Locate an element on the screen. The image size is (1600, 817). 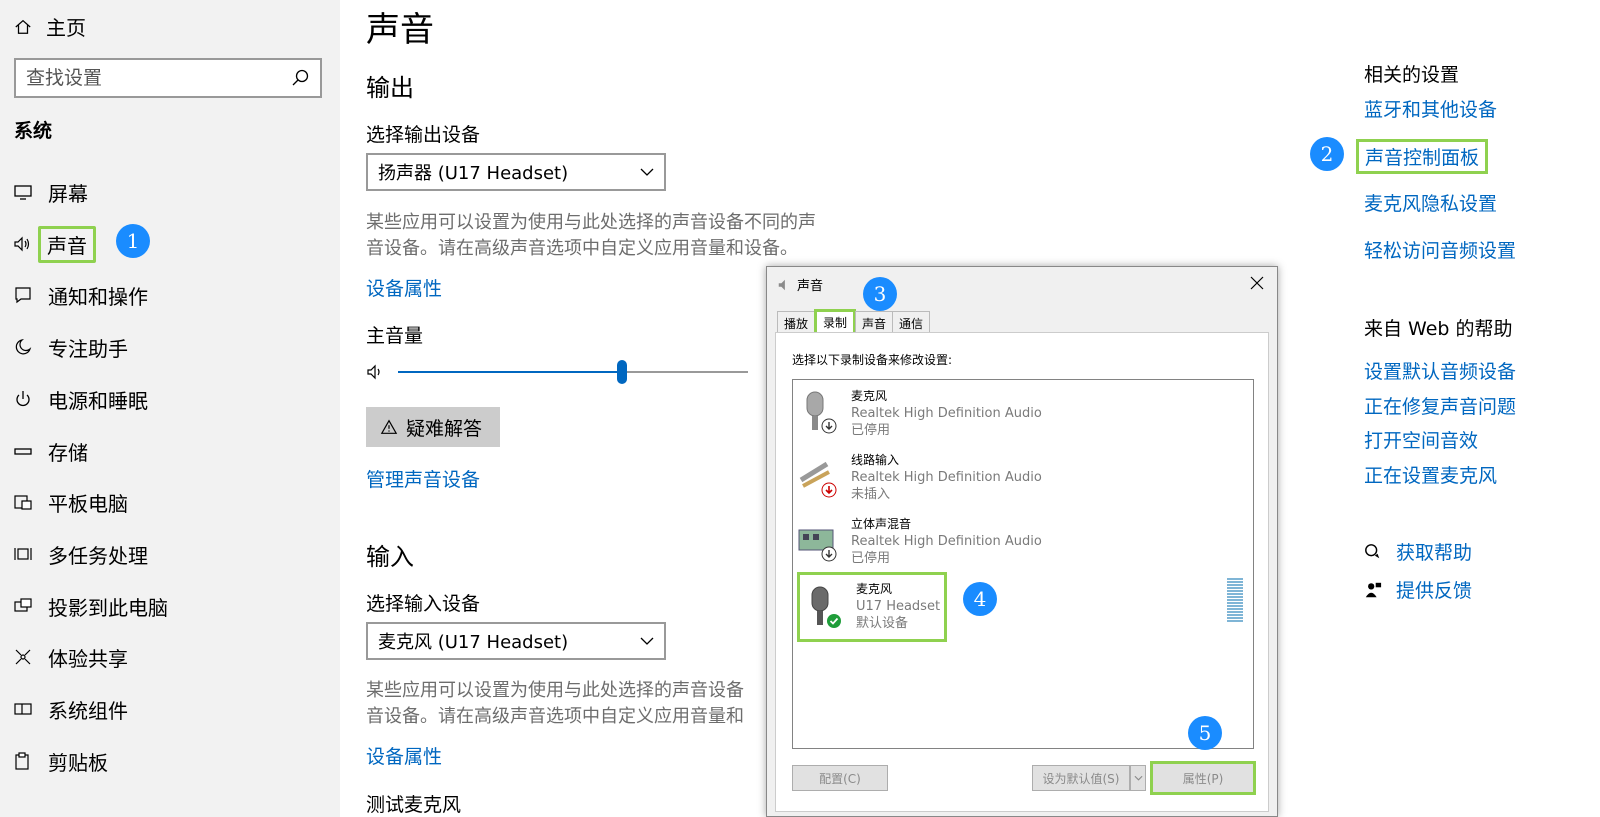
tab-sounds: 声音 is located at coordinates (874, 322).